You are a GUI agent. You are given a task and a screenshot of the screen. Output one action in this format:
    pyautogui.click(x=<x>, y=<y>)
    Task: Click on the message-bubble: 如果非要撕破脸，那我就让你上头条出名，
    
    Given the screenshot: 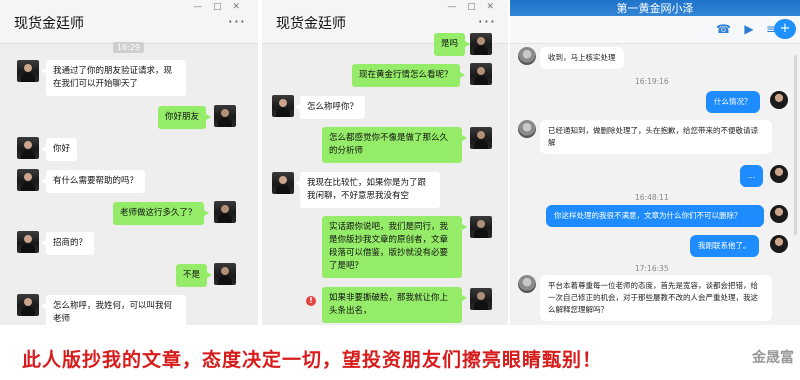 What is the action you would take?
    pyautogui.click(x=394, y=305)
    